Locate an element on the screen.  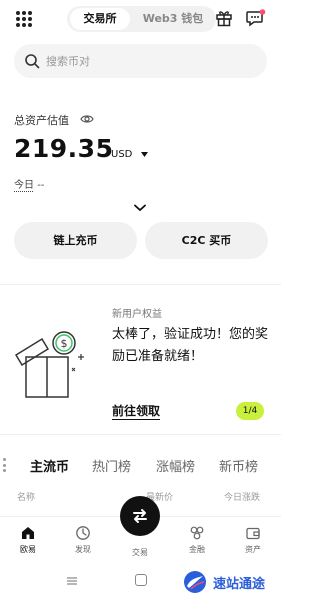
eye-icon is located at coordinates (87, 119).